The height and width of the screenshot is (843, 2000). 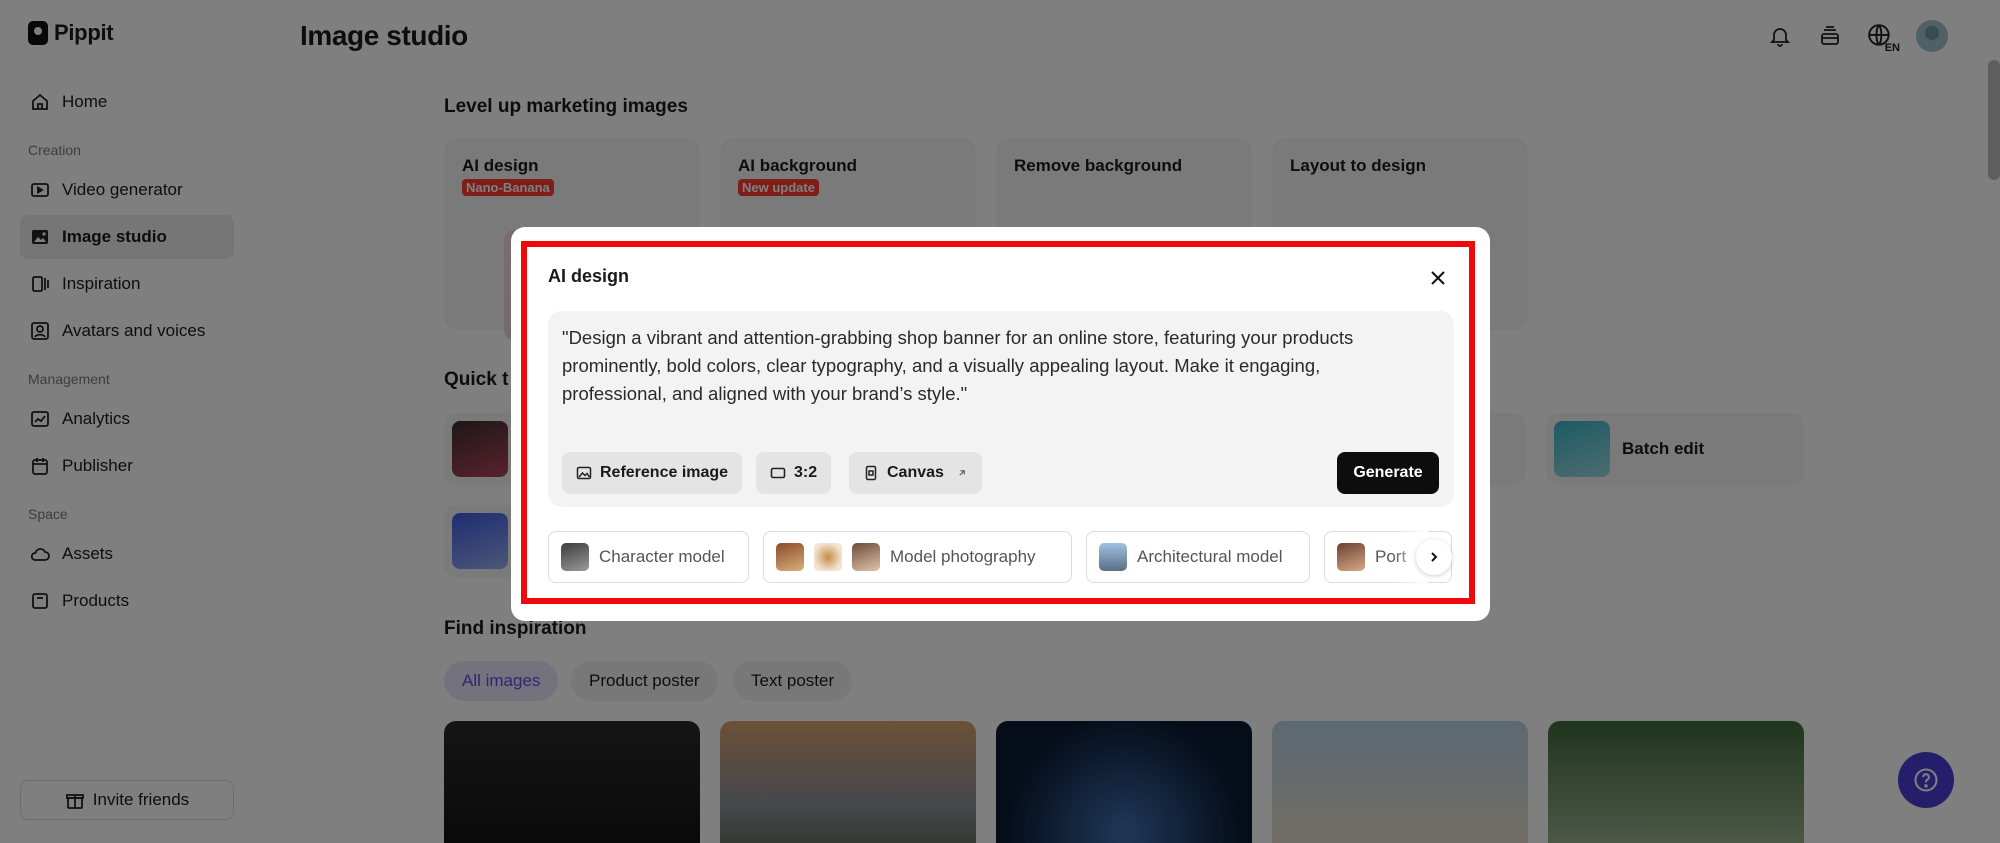 I want to click on preset-architectural-model: Architectural model, so click(x=1198, y=557).